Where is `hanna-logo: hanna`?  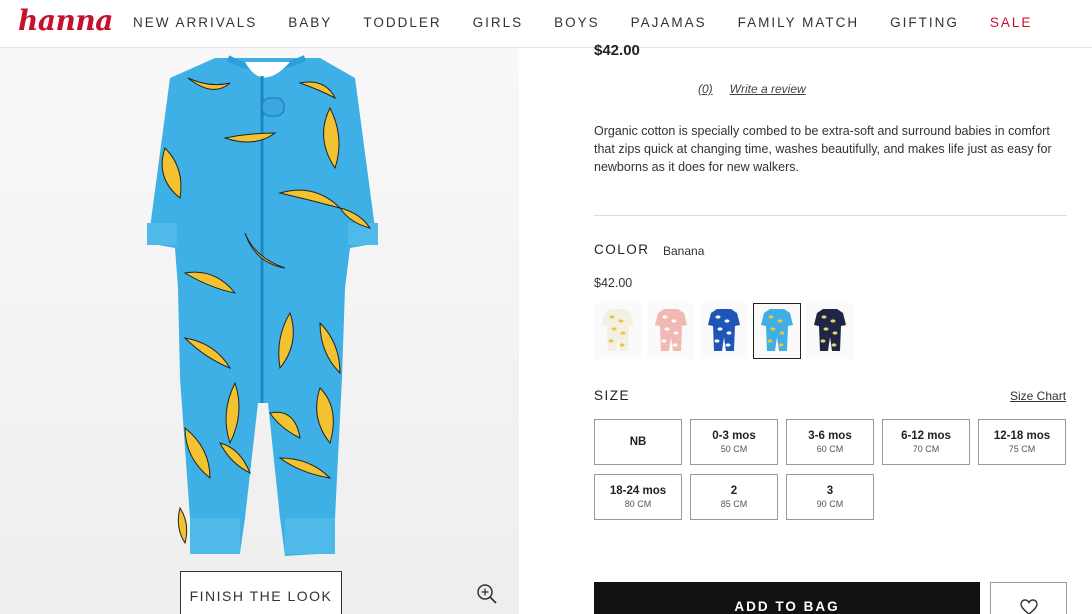
hanna-logo: hanna is located at coordinates (65, 20).